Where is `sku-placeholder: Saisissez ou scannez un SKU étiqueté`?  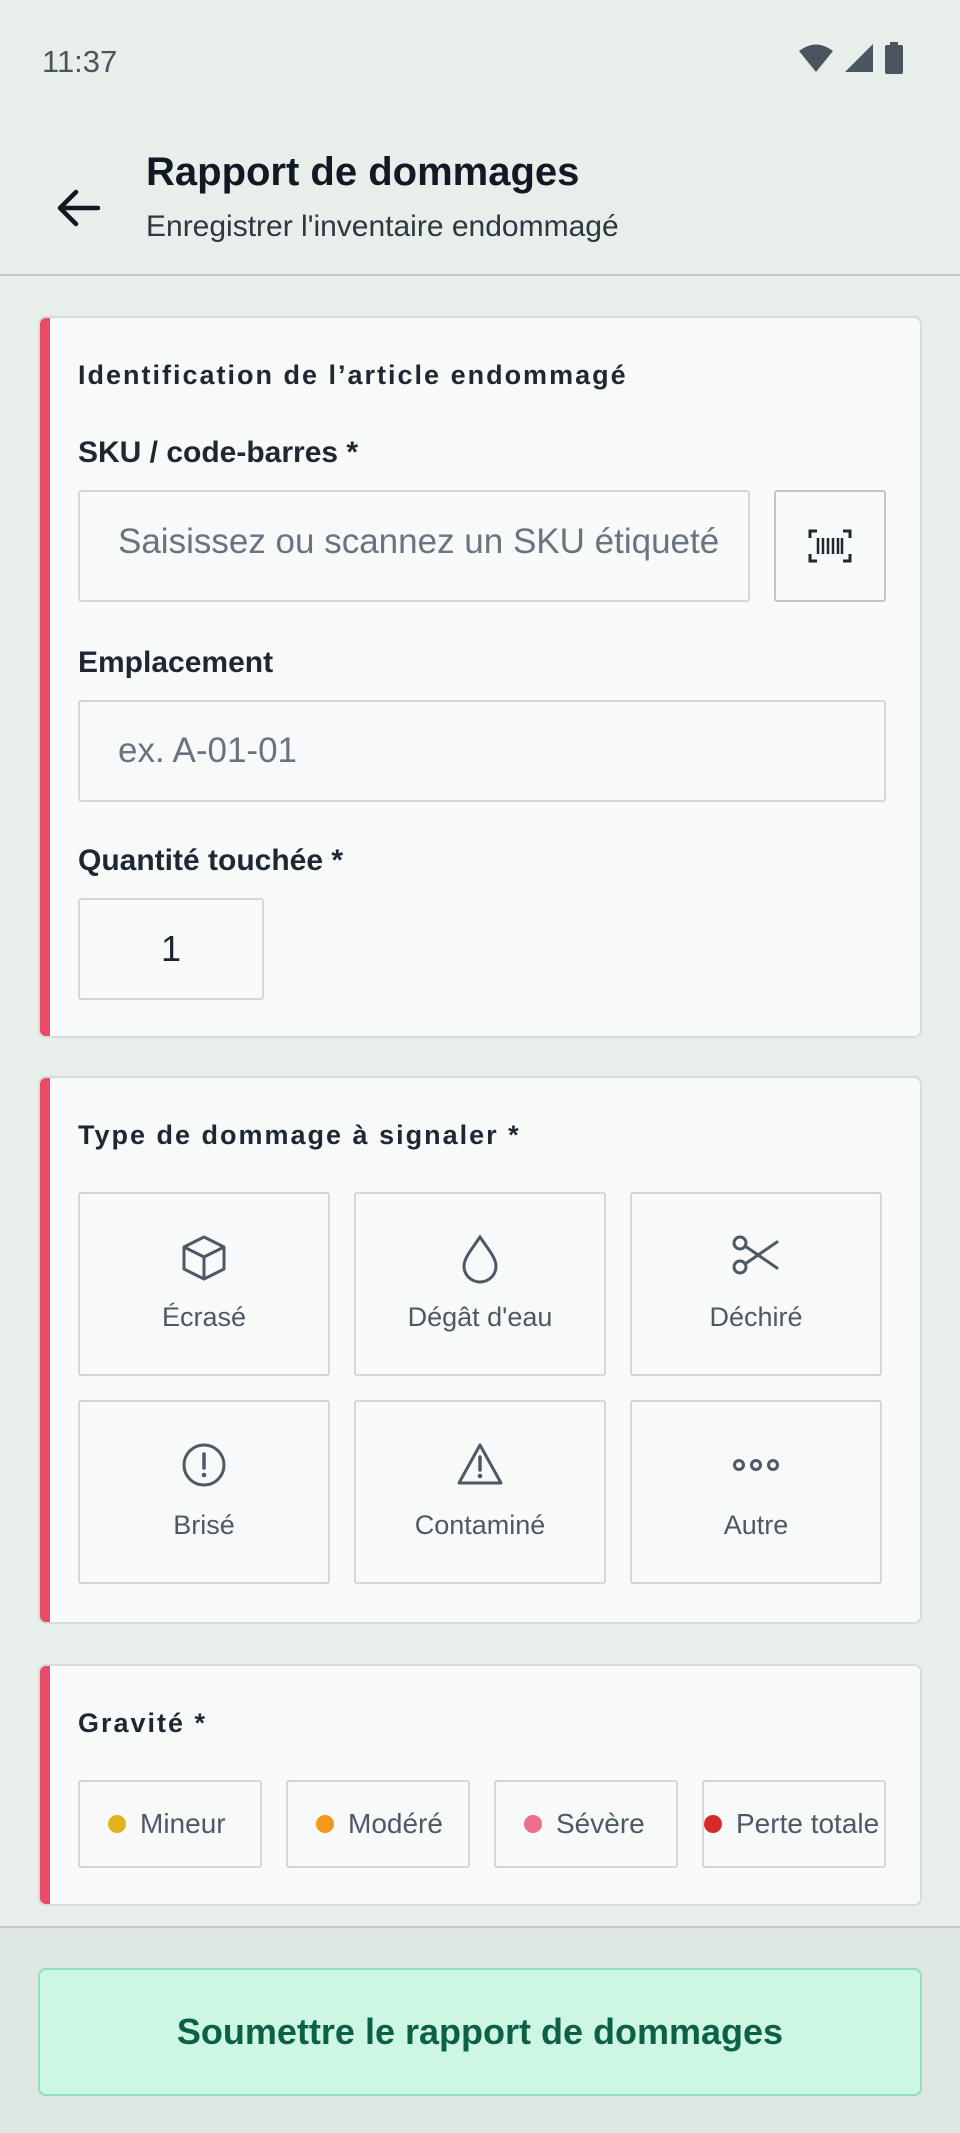 sku-placeholder: Saisissez ou scannez un SKU étiqueté is located at coordinates (419, 541).